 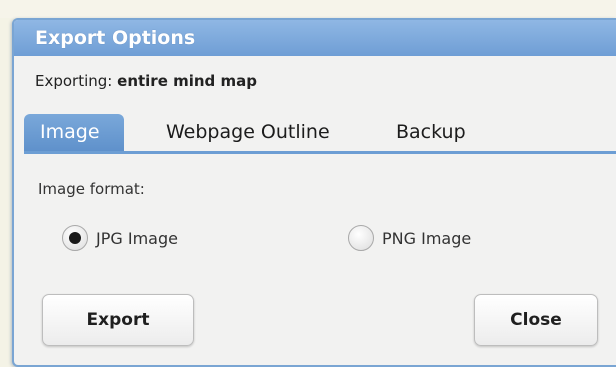 What do you see at coordinates (361, 238) in the screenshot?
I see `png-radio-button` at bounding box center [361, 238].